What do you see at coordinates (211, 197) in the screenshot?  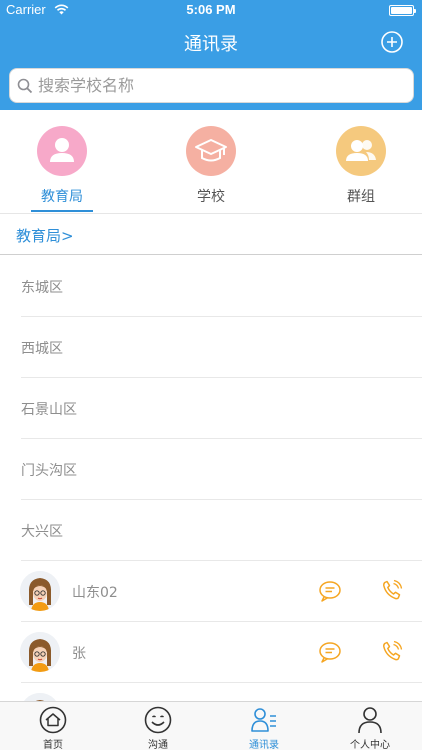 I see `tab-label: 学校` at bounding box center [211, 197].